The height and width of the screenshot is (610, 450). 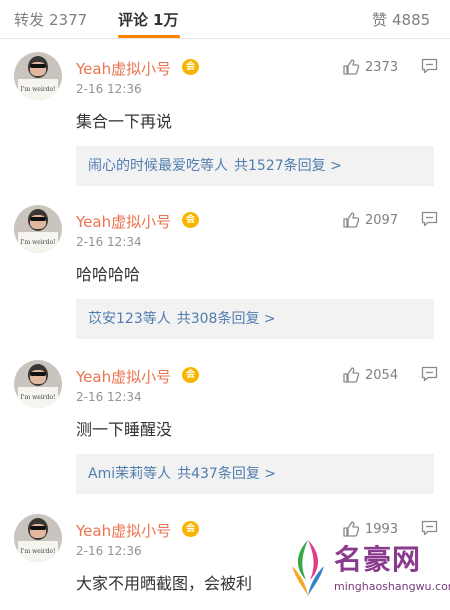 I want to click on watermark-title: 名豪网, so click(x=378, y=559).